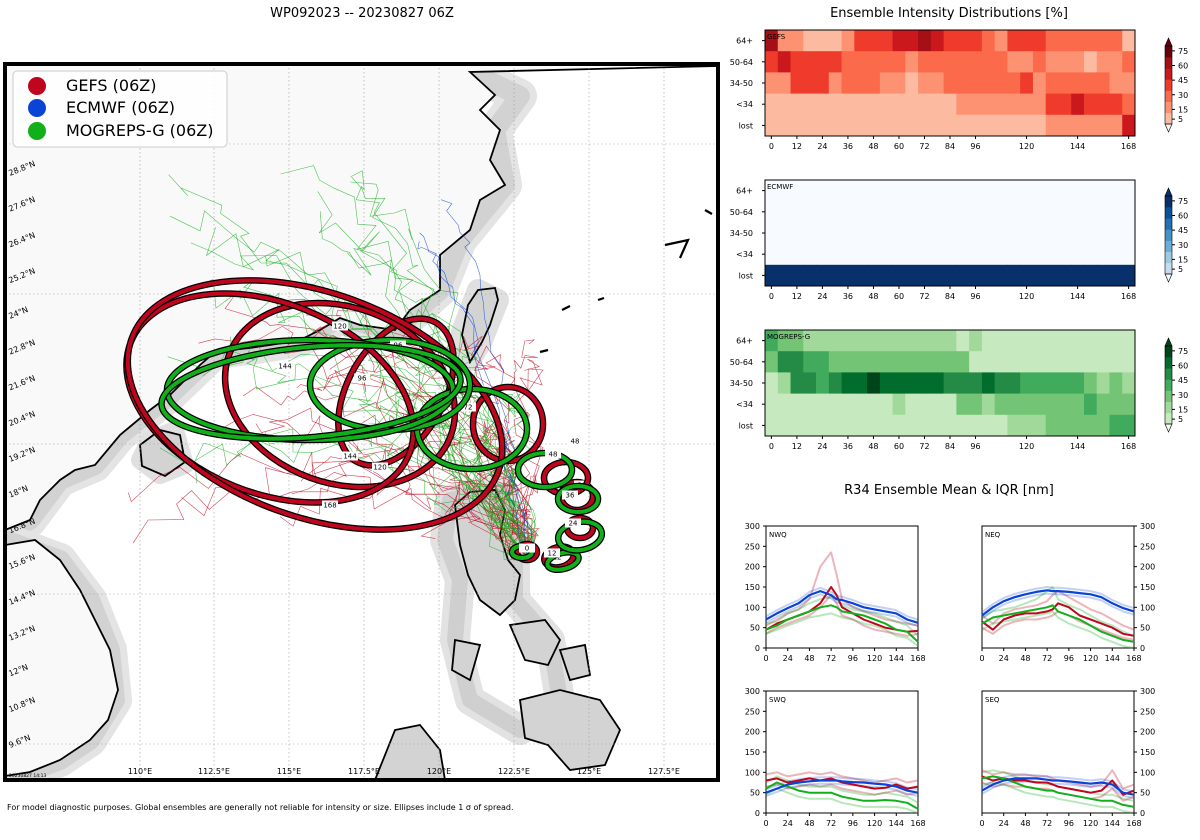  Describe the element at coordinates (899, 296) in the screenshot. I see `x-tick-label: 60` at that location.